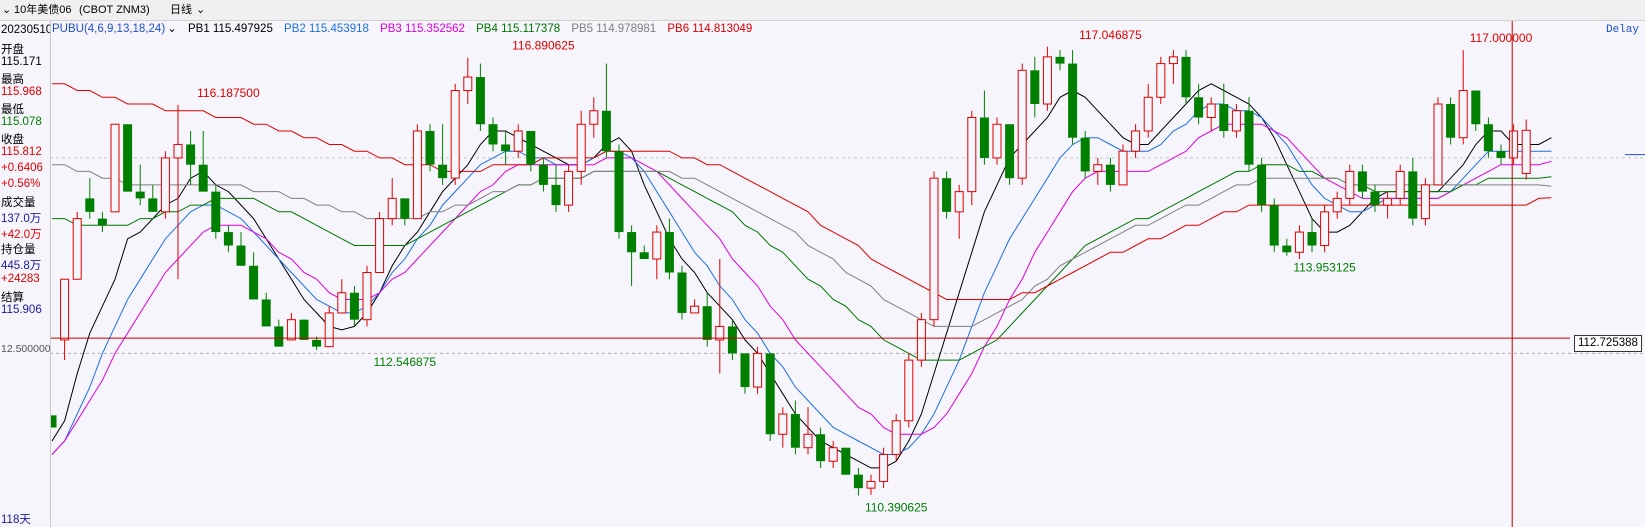 Image resolution: width=1645 pixels, height=527 pixels. I want to click on period-chevron-icon: ⌄, so click(200, 10).